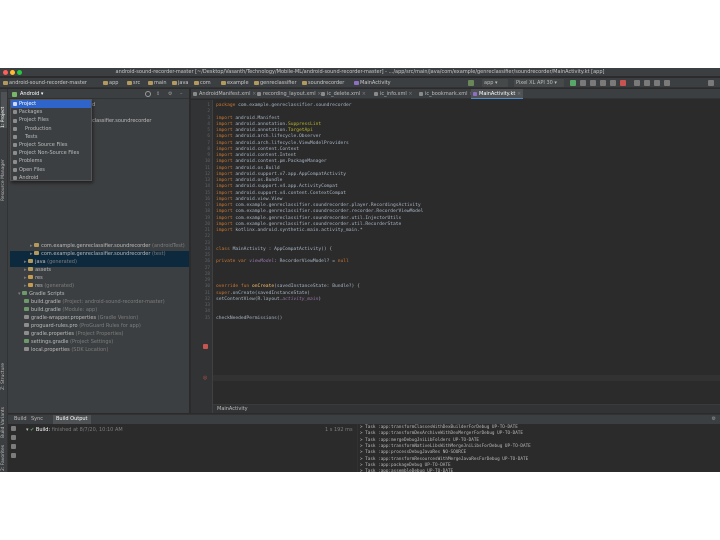  What do you see at coordinates (68, 342) in the screenshot?
I see `tree-row: settings.gradle (Project Settings)` at bounding box center [68, 342].